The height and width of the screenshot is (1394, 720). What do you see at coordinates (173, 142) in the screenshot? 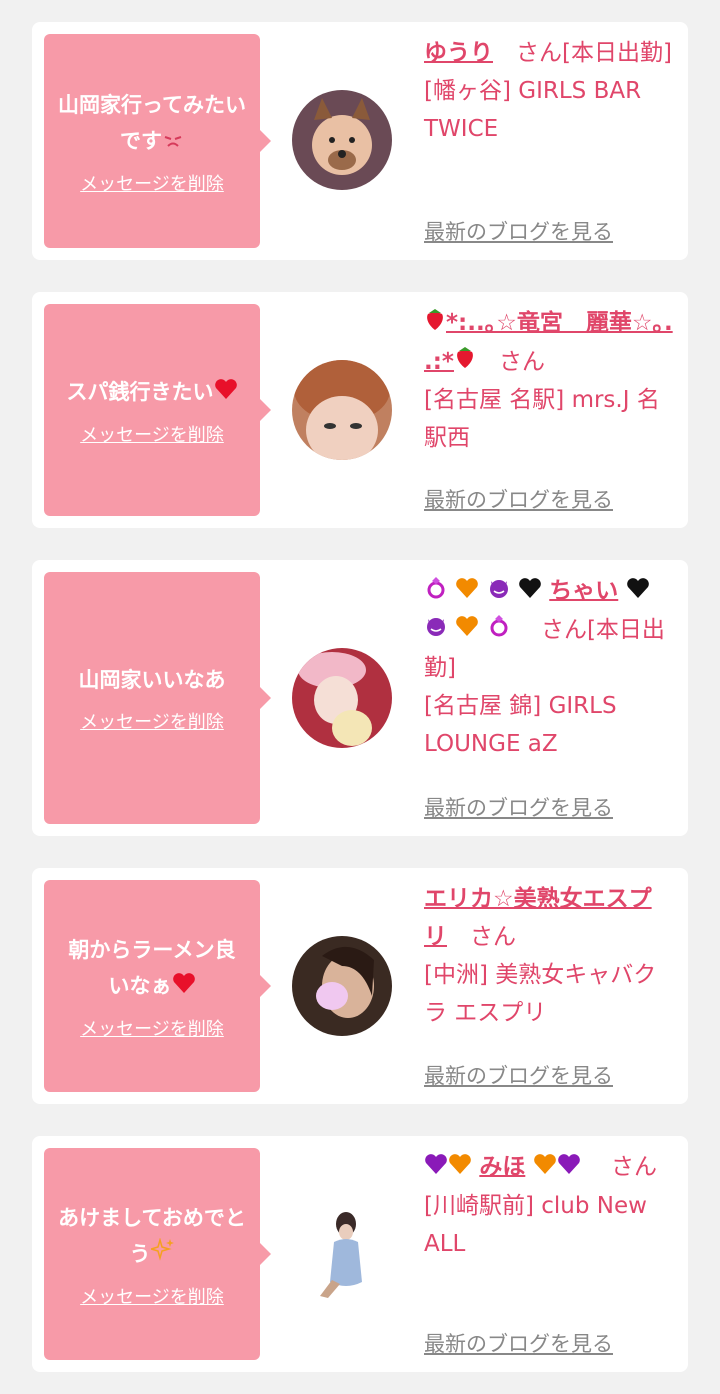
I see `frowning-face-icon` at bounding box center [173, 142].